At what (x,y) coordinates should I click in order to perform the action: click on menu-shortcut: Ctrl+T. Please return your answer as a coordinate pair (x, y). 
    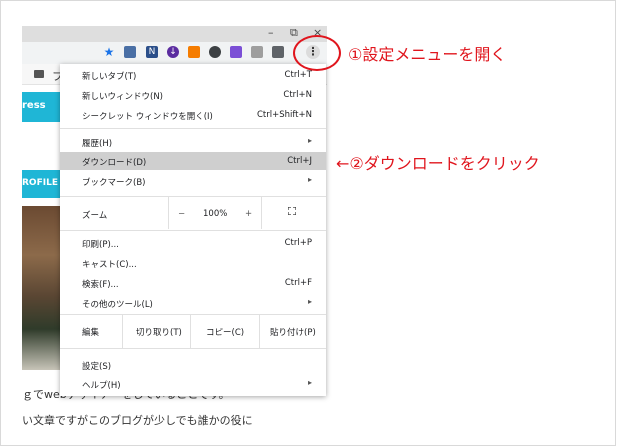
    Looking at the image, I should click on (298, 75).